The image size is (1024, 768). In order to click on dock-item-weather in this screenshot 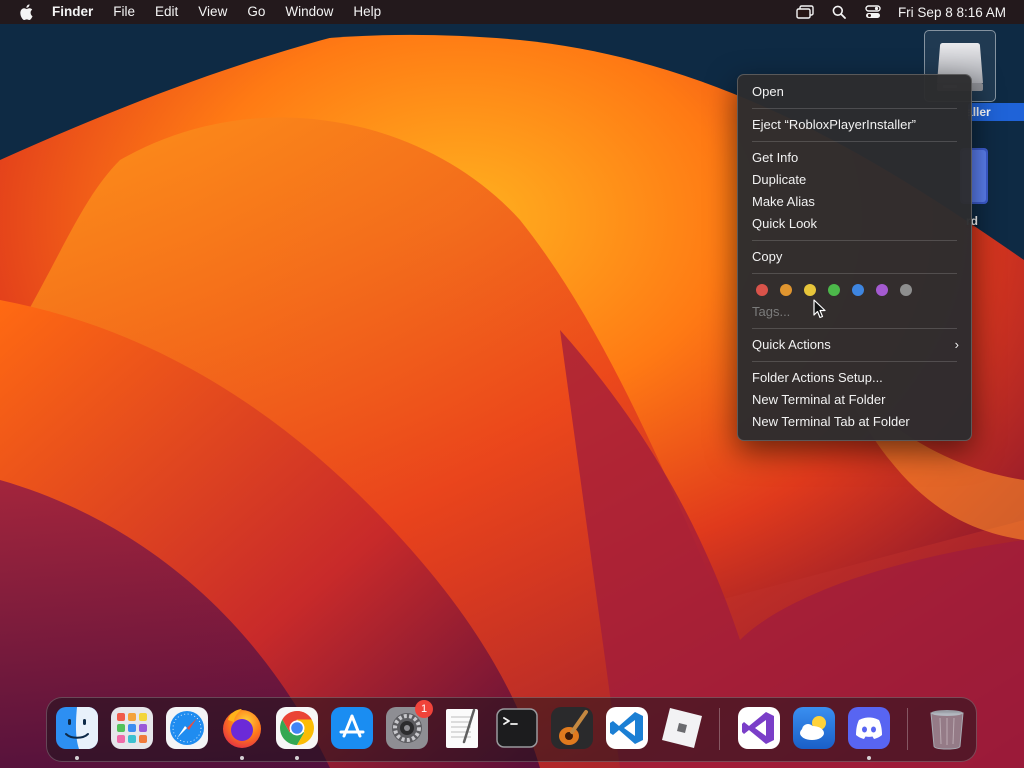, I will do `click(814, 728)`.